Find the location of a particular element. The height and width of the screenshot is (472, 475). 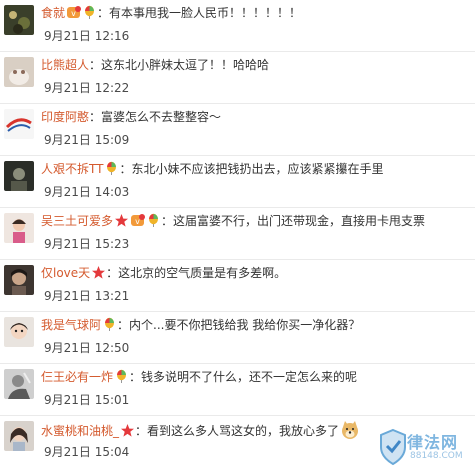

username-link: 仨王必有一炸 is located at coordinates (77, 377).